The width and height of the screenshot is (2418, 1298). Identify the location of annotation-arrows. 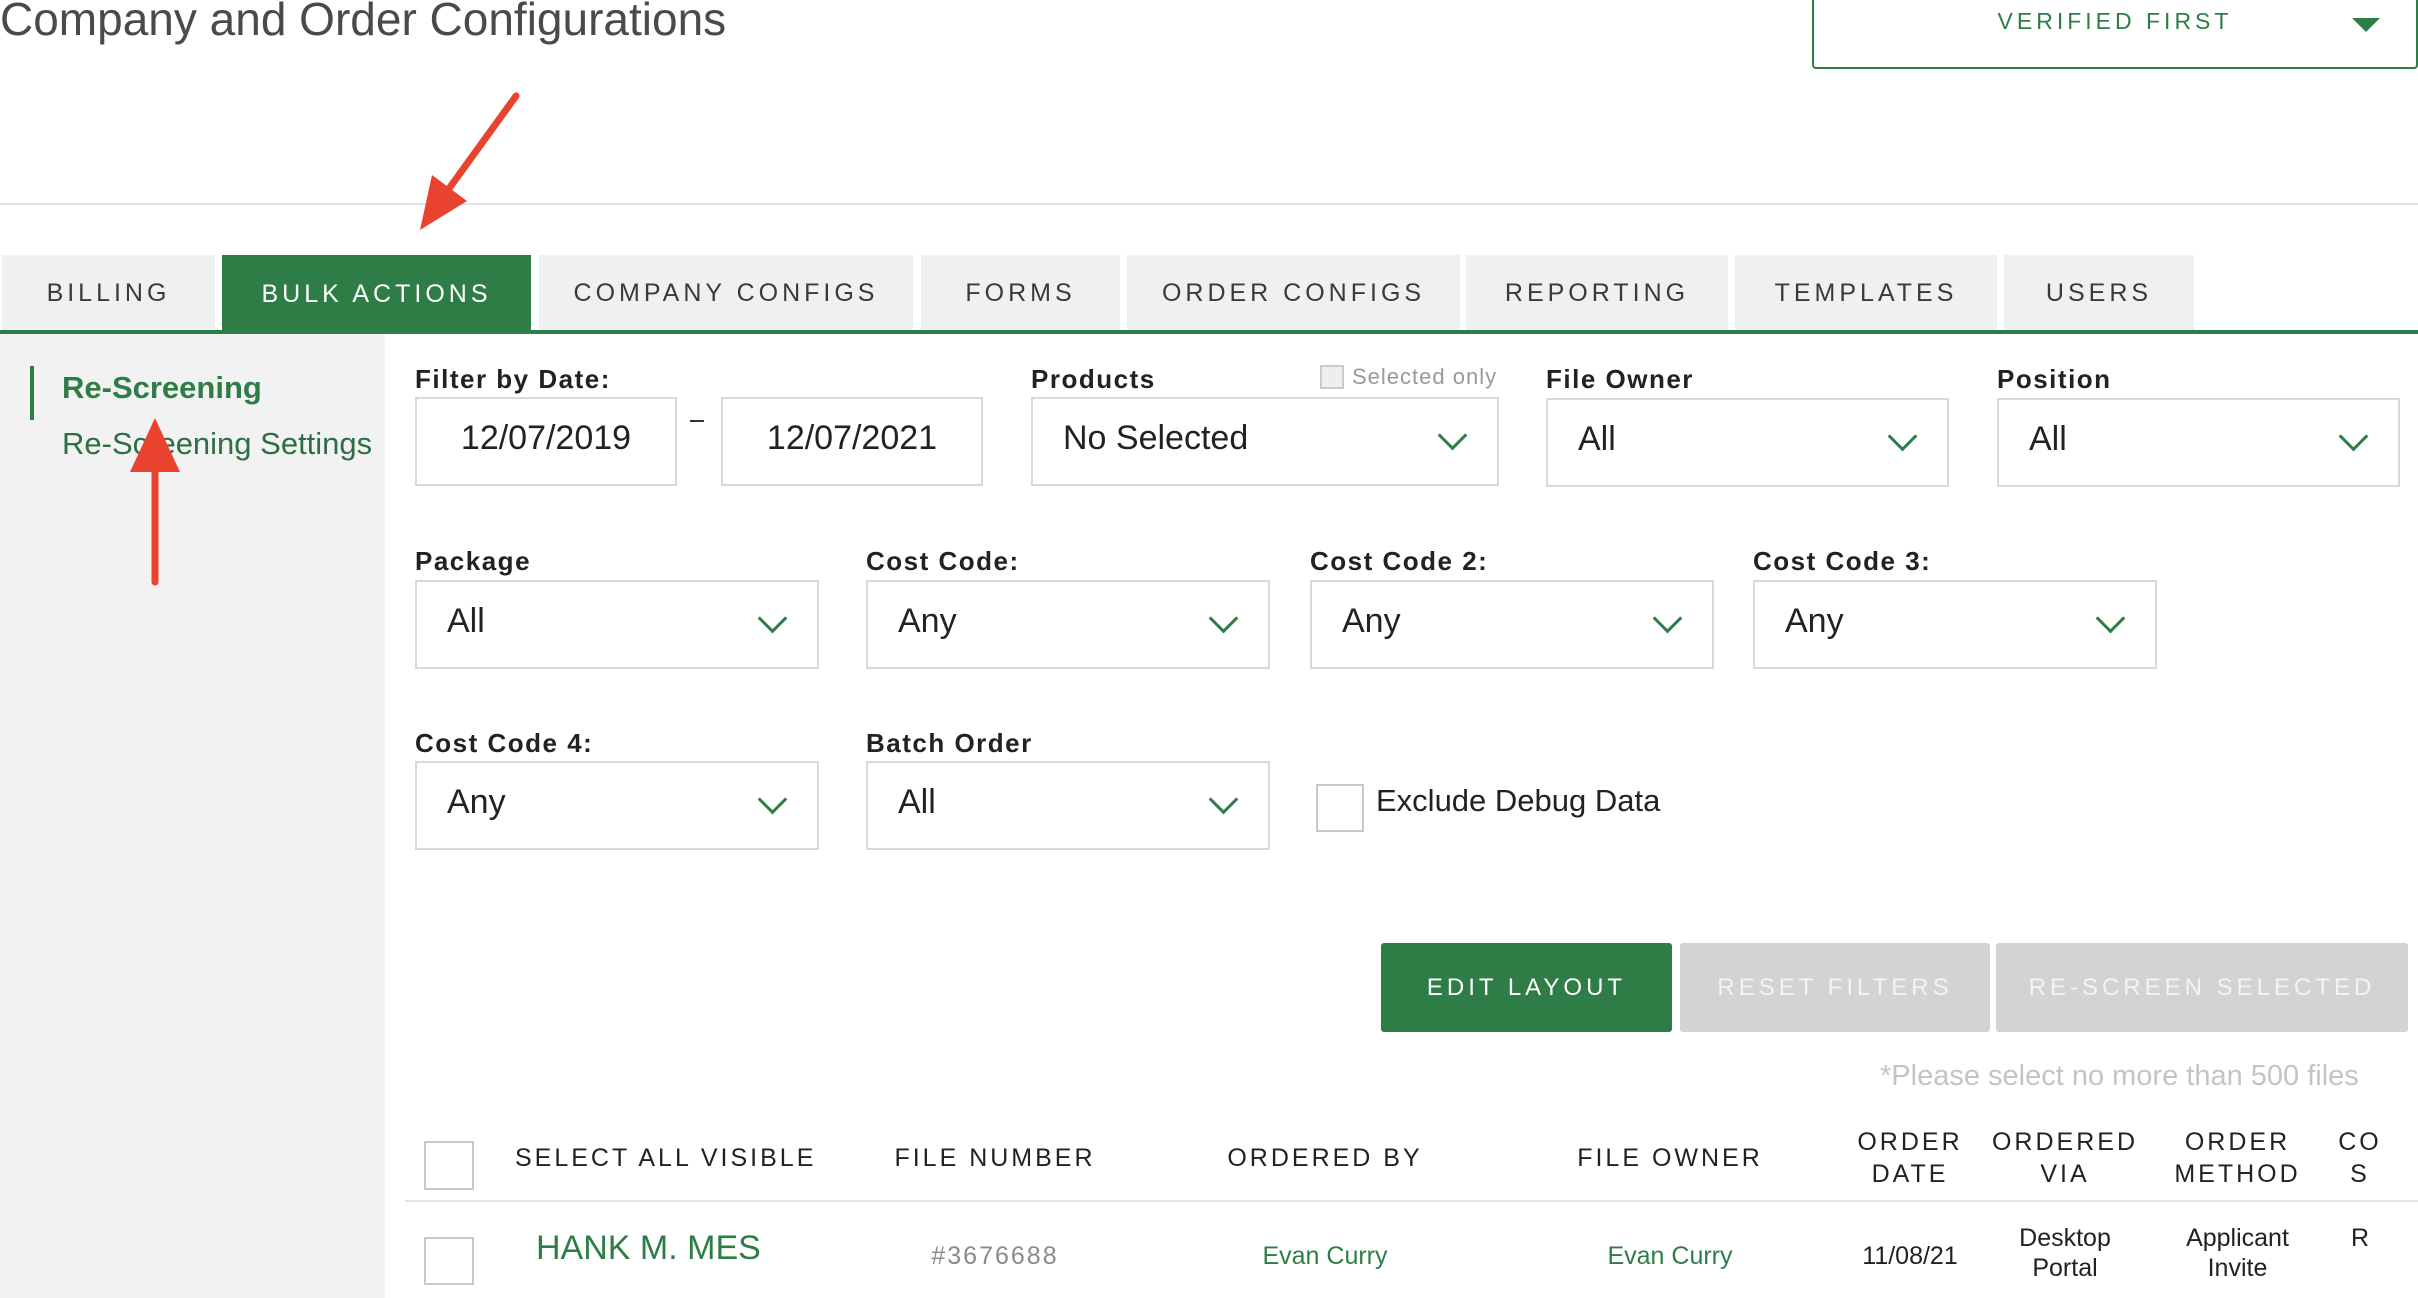
(325, 339).